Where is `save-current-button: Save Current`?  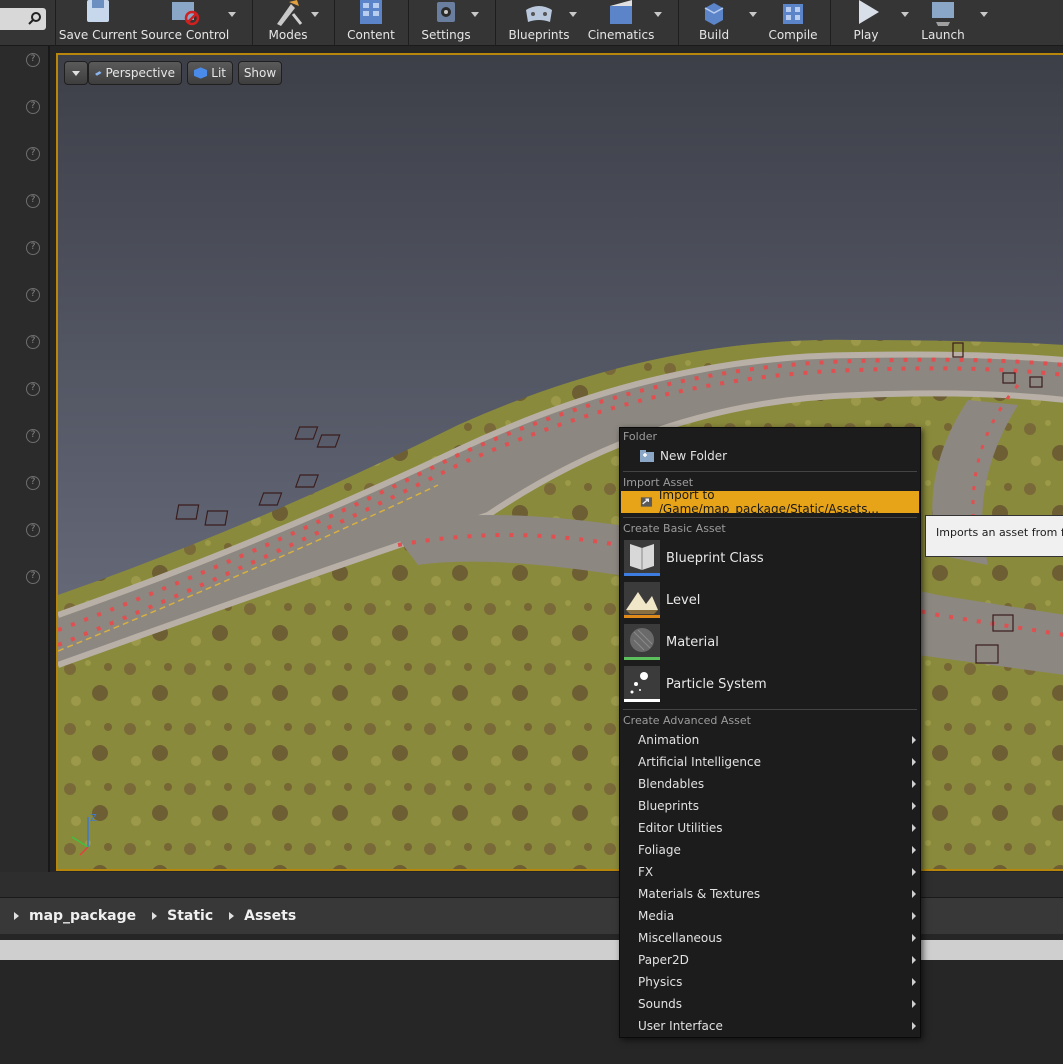
save-current-button: Save Current is located at coordinates (98, 23).